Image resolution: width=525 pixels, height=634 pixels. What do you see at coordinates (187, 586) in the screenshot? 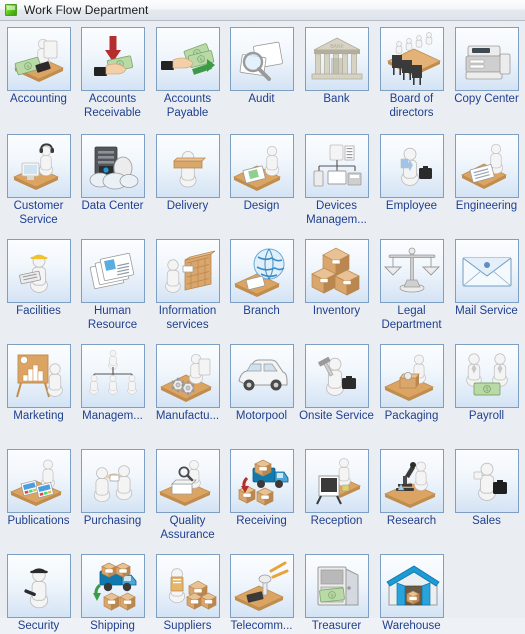
I see `supplier-clipboard-icon` at bounding box center [187, 586].